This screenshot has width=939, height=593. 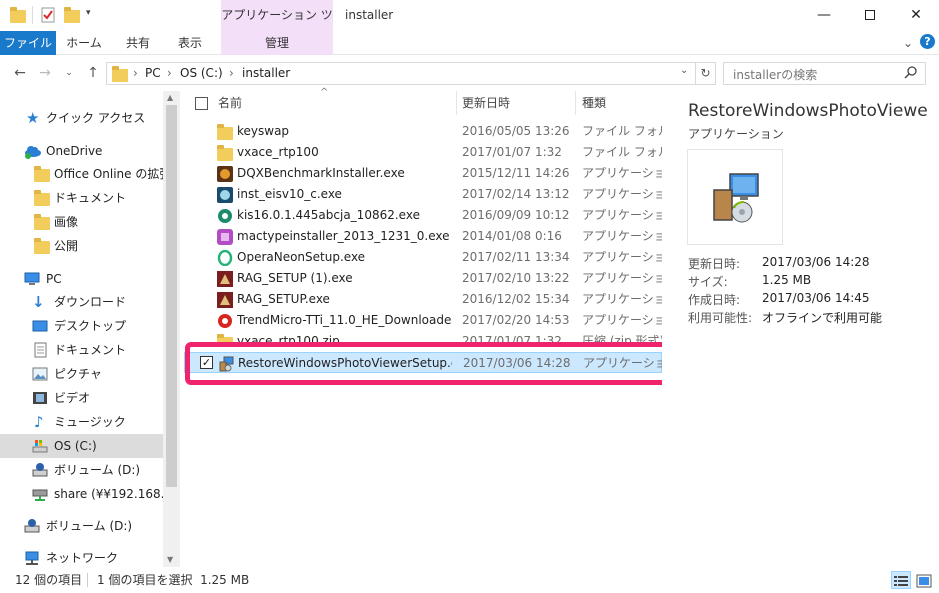 I want to click on nav-quick-access: ★ クイック アクセス, so click(x=81, y=118).